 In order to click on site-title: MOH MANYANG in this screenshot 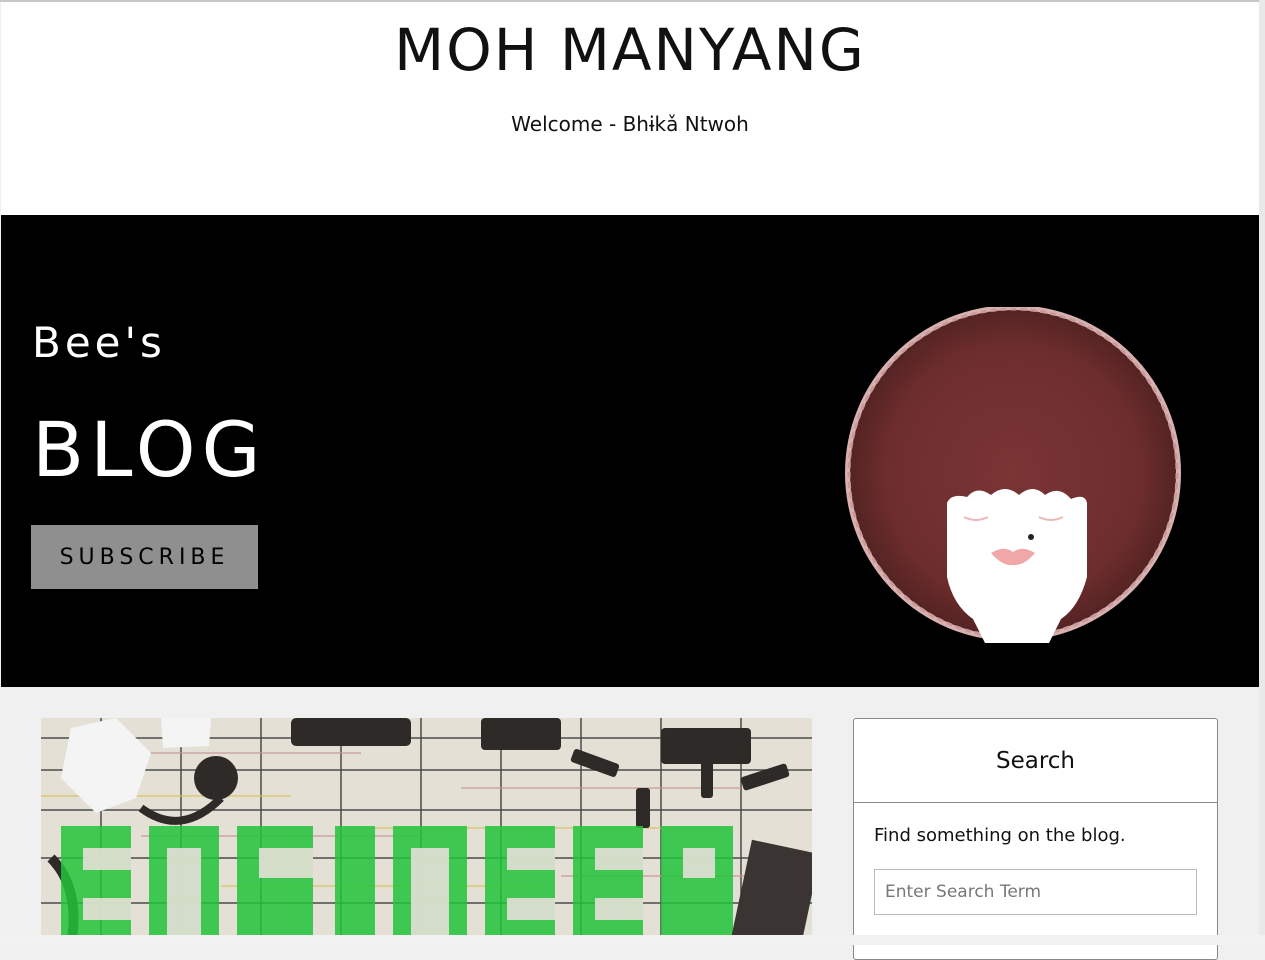, I will do `click(630, 50)`.